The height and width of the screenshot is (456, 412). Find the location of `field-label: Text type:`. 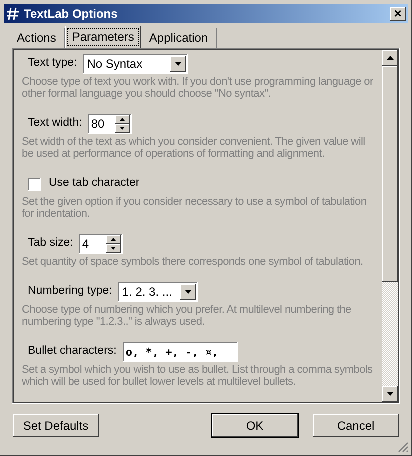

field-label: Text type: is located at coordinates (53, 64).